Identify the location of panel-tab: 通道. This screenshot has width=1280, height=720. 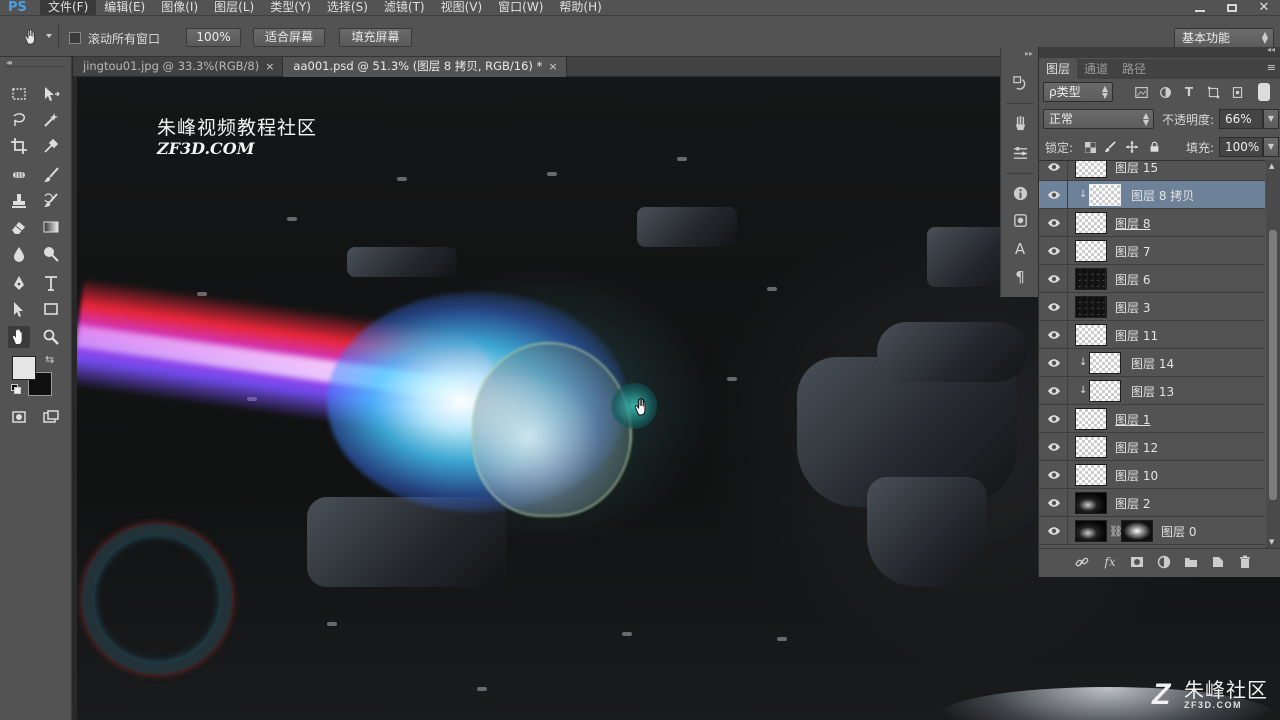
(1096, 69).